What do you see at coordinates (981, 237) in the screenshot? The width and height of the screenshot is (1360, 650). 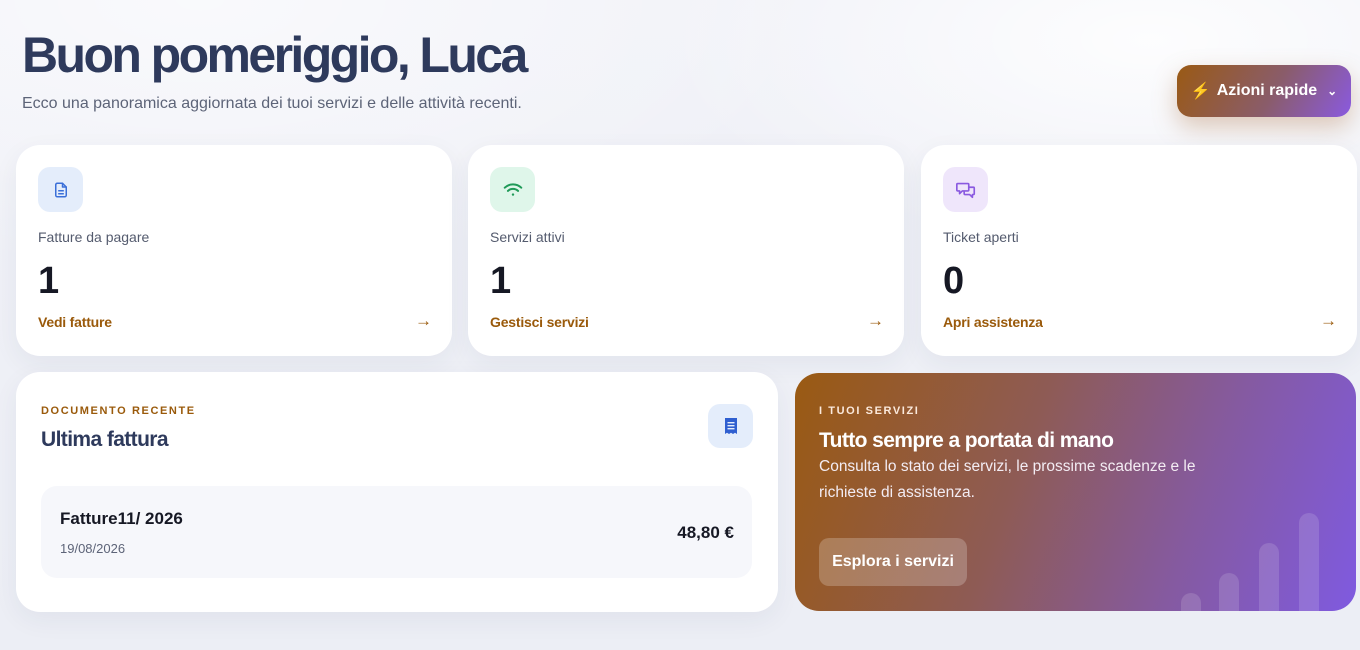 I see `stat-label: Ticket aperti` at bounding box center [981, 237].